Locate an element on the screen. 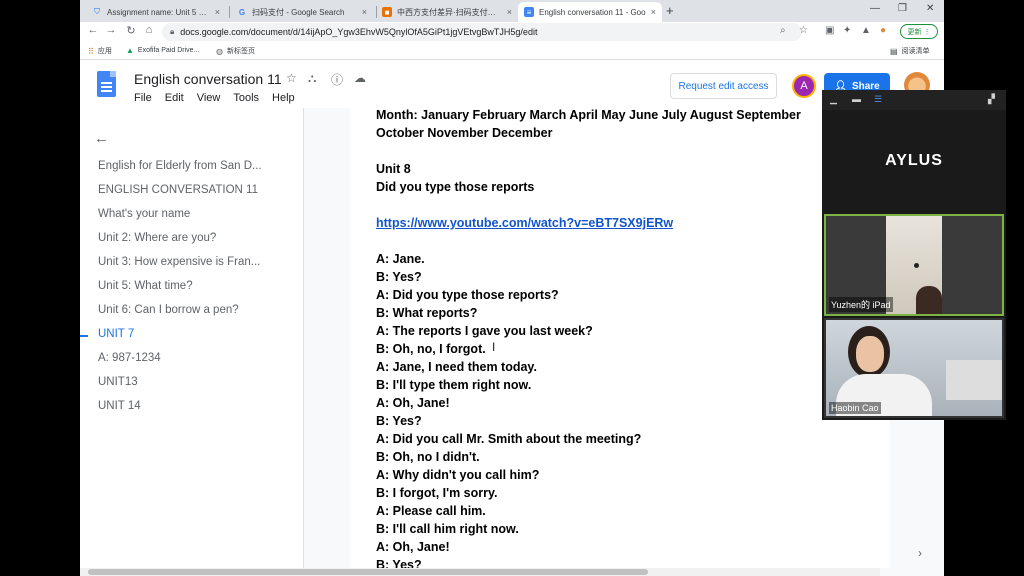 Image resolution: width=1024 pixels, height=576 pixels. reload-icon: ↻ is located at coordinates (131, 30).